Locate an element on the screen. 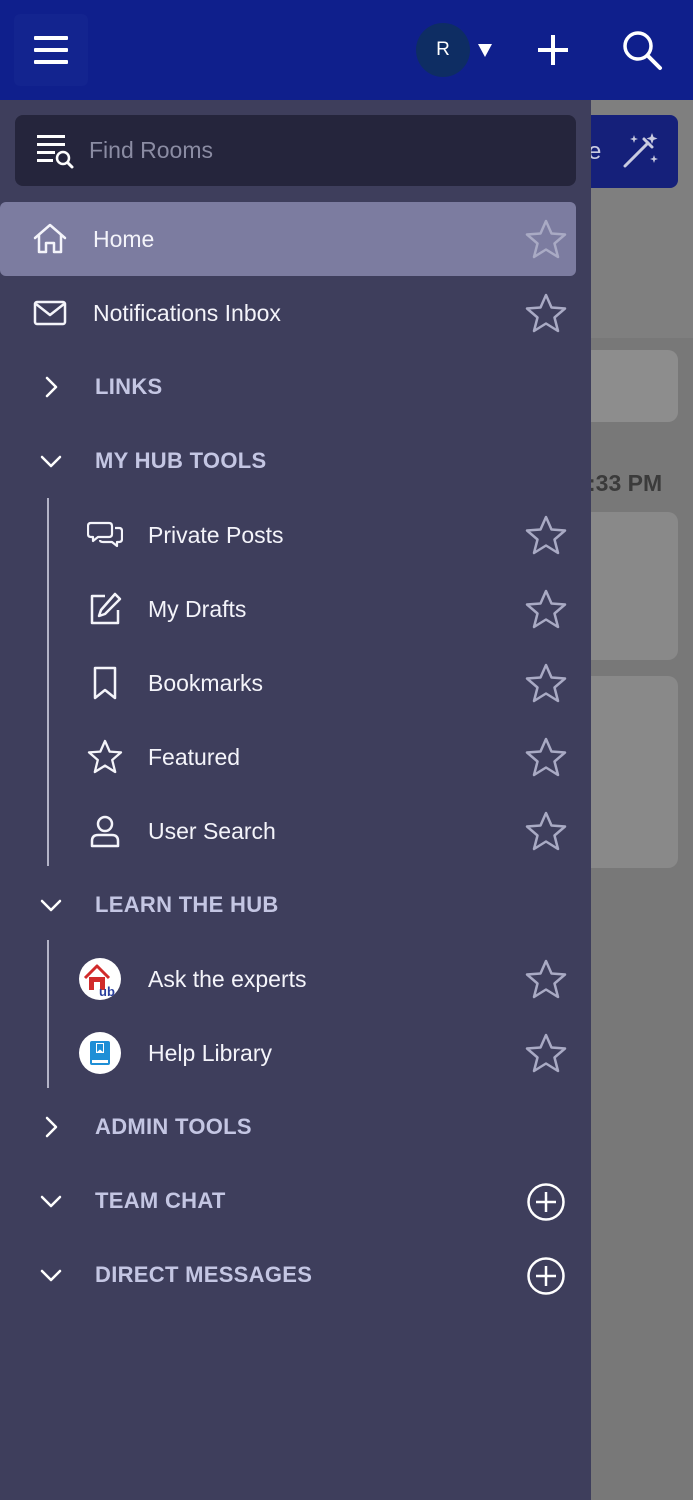  section-direct-messages: DIRECT MESSAGES is located at coordinates (295, 1275).